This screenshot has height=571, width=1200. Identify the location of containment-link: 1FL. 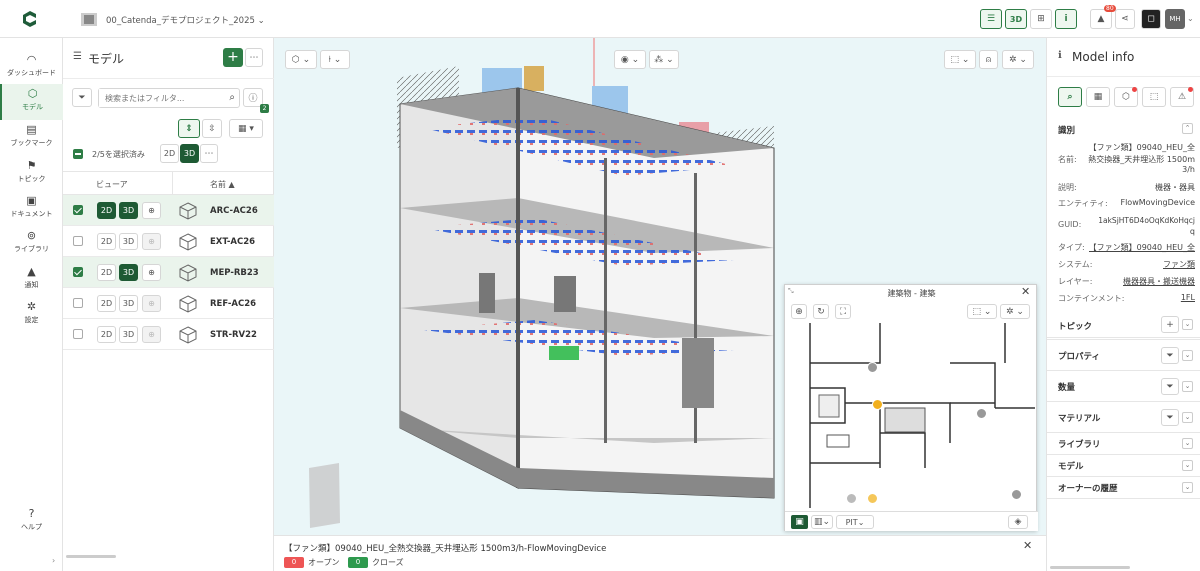
(1188, 297).